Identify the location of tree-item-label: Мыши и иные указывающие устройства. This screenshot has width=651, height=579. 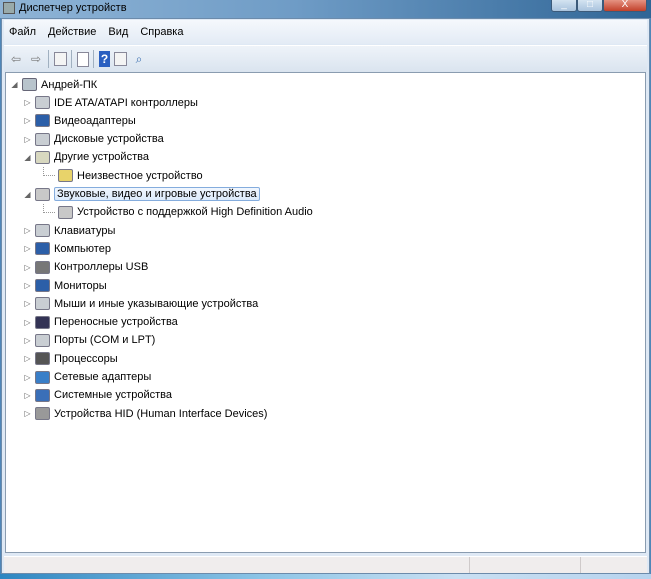
(156, 303).